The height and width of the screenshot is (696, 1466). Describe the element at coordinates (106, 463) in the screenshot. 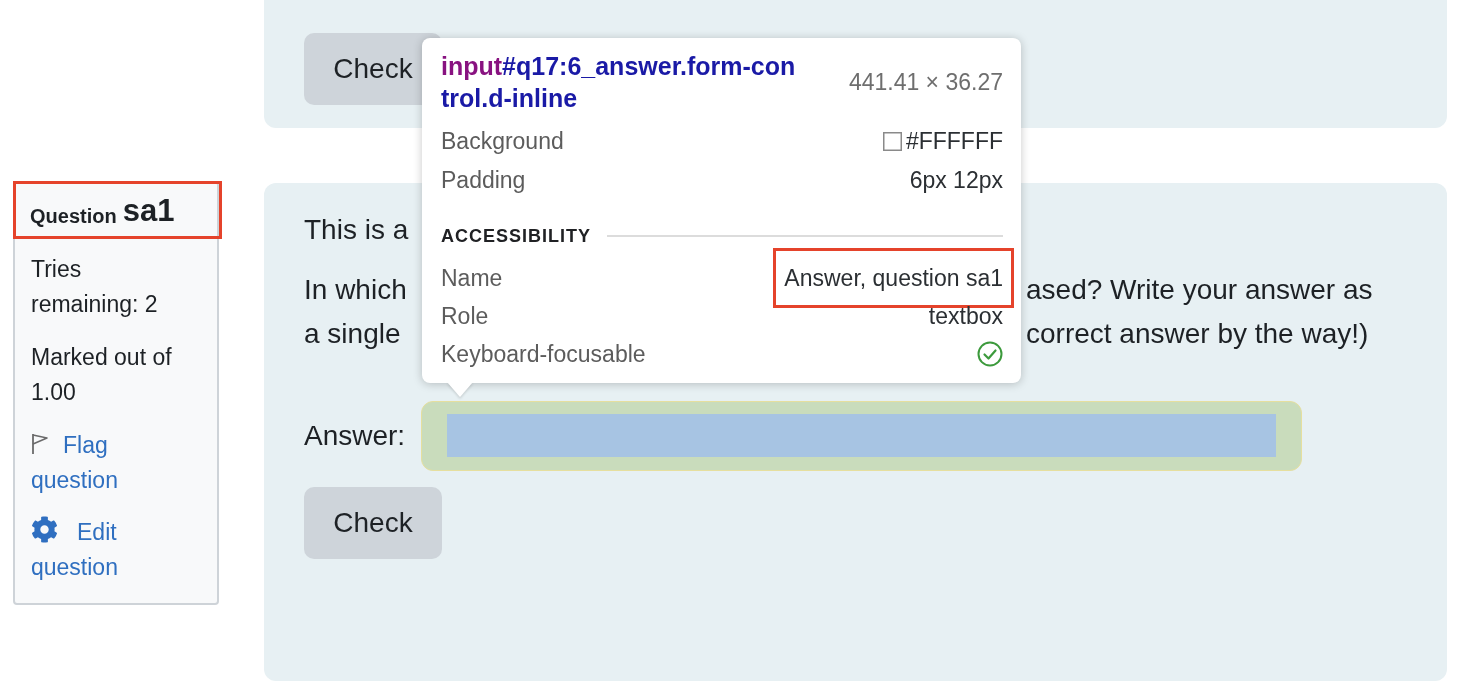

I see `flag-question-link: Flag question` at that location.